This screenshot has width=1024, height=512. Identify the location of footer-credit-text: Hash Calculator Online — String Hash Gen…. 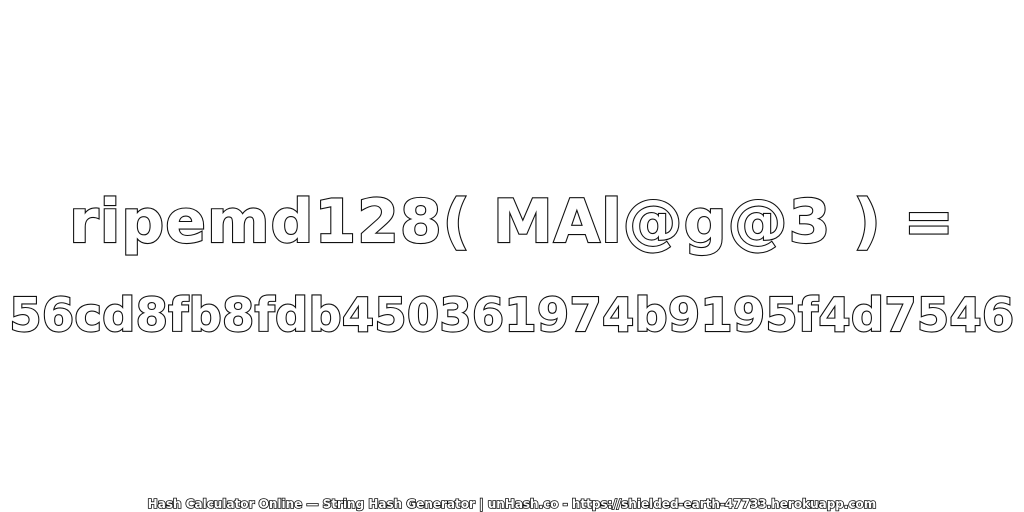
(512, 504).